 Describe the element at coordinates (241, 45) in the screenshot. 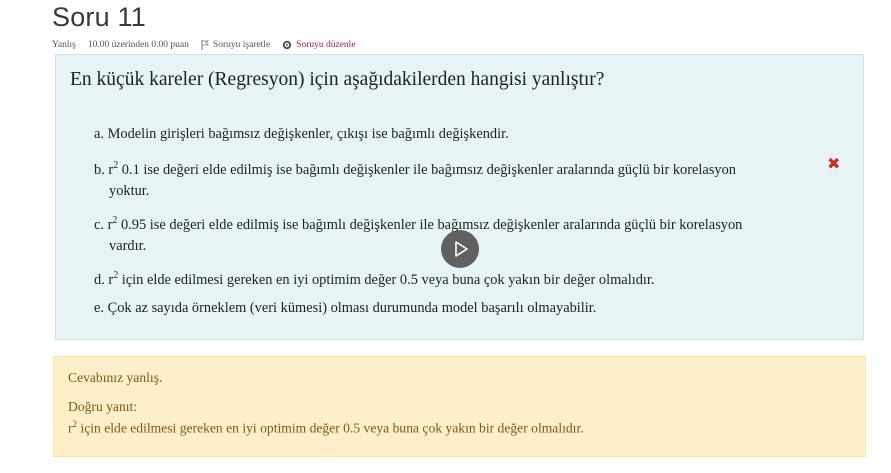

I see `flag-question-label: Soruyu işaretle` at that location.